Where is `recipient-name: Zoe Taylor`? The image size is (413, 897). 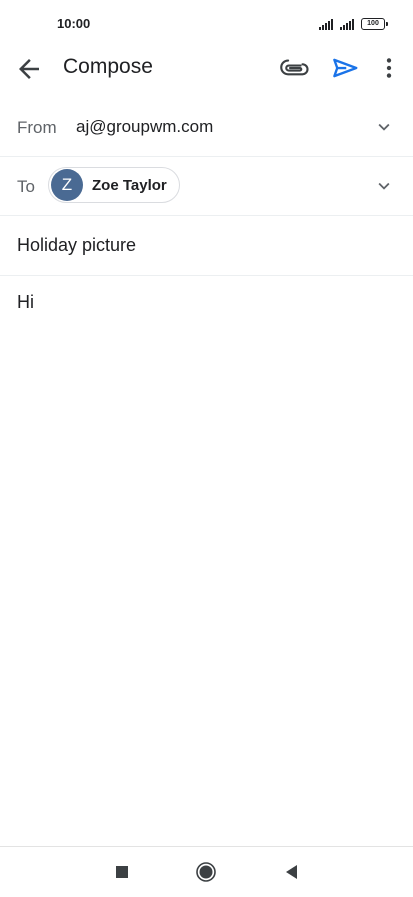 recipient-name: Zoe Taylor is located at coordinates (129, 185).